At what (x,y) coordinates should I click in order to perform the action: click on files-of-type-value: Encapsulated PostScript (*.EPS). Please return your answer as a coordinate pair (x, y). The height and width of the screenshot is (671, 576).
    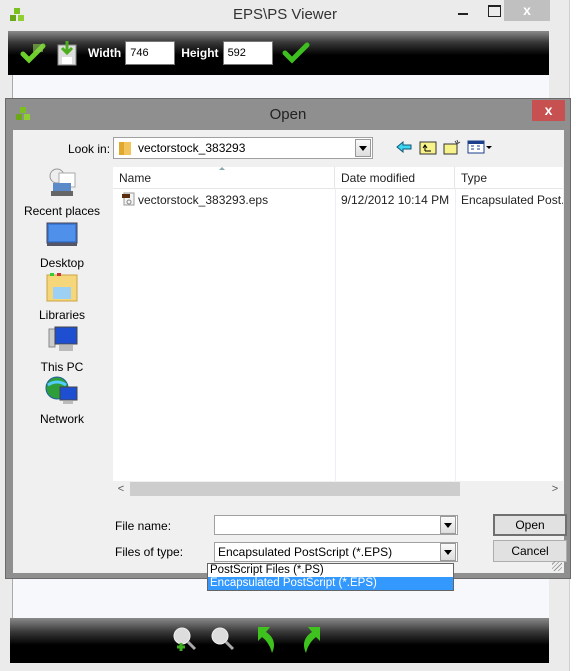
    Looking at the image, I should click on (305, 552).